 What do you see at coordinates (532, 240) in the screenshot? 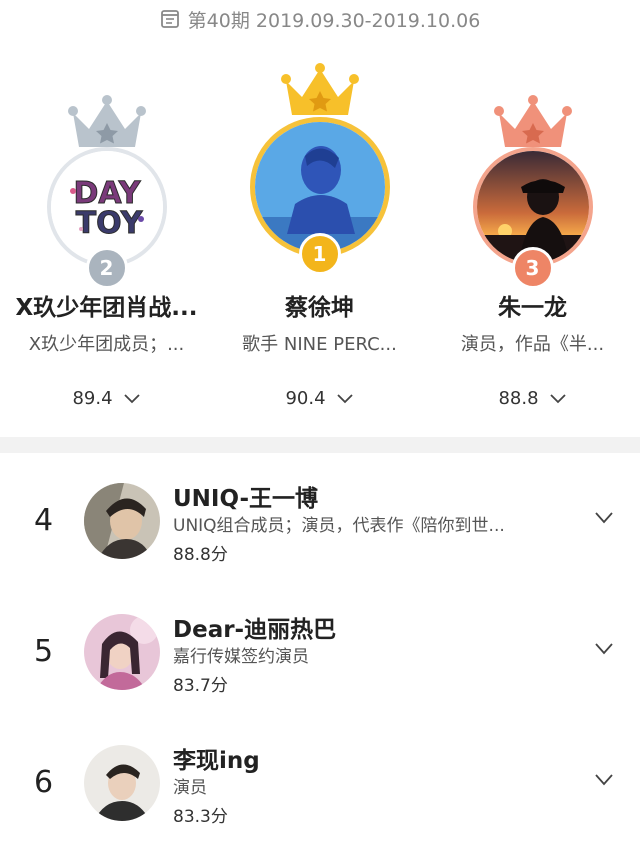
I see `podium-entry-rank-3: 3 朱一龙 演员，作品《半... 88.8` at bounding box center [532, 240].